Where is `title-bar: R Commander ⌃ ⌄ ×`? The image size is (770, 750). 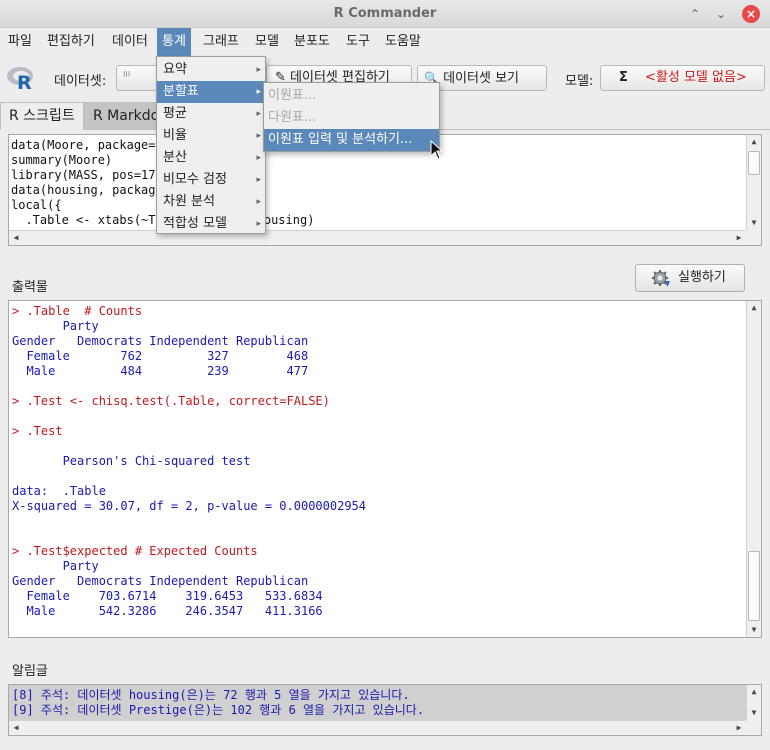
title-bar: R Commander ⌃ ⌄ × is located at coordinates (385, 14).